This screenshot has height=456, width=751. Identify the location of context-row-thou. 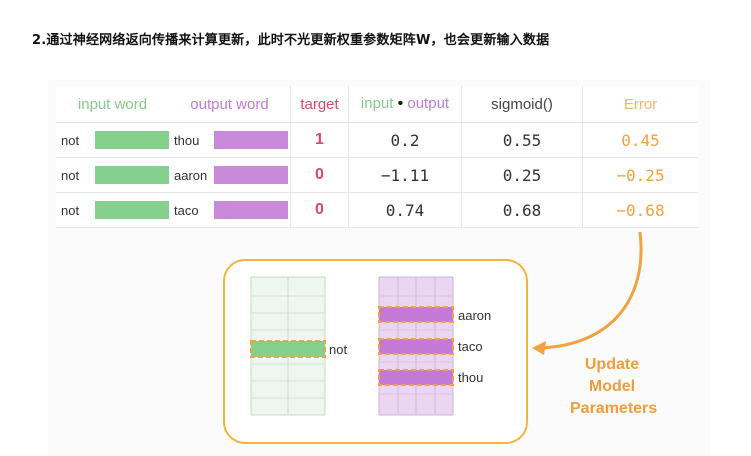
(416, 377).